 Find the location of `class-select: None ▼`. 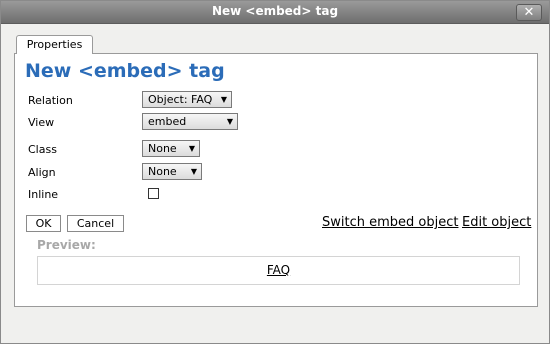

class-select: None ▼ is located at coordinates (171, 148).